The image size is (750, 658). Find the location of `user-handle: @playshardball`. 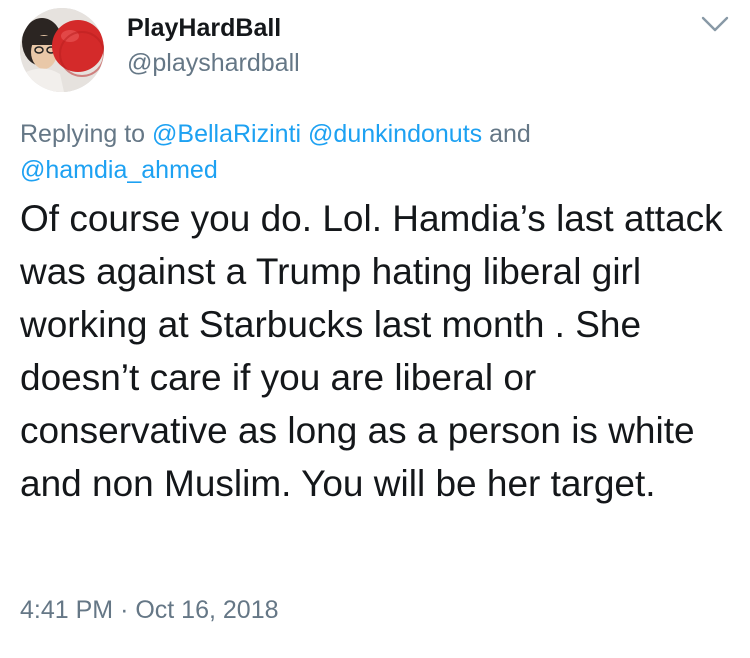

user-handle: @playshardball is located at coordinates (213, 63).